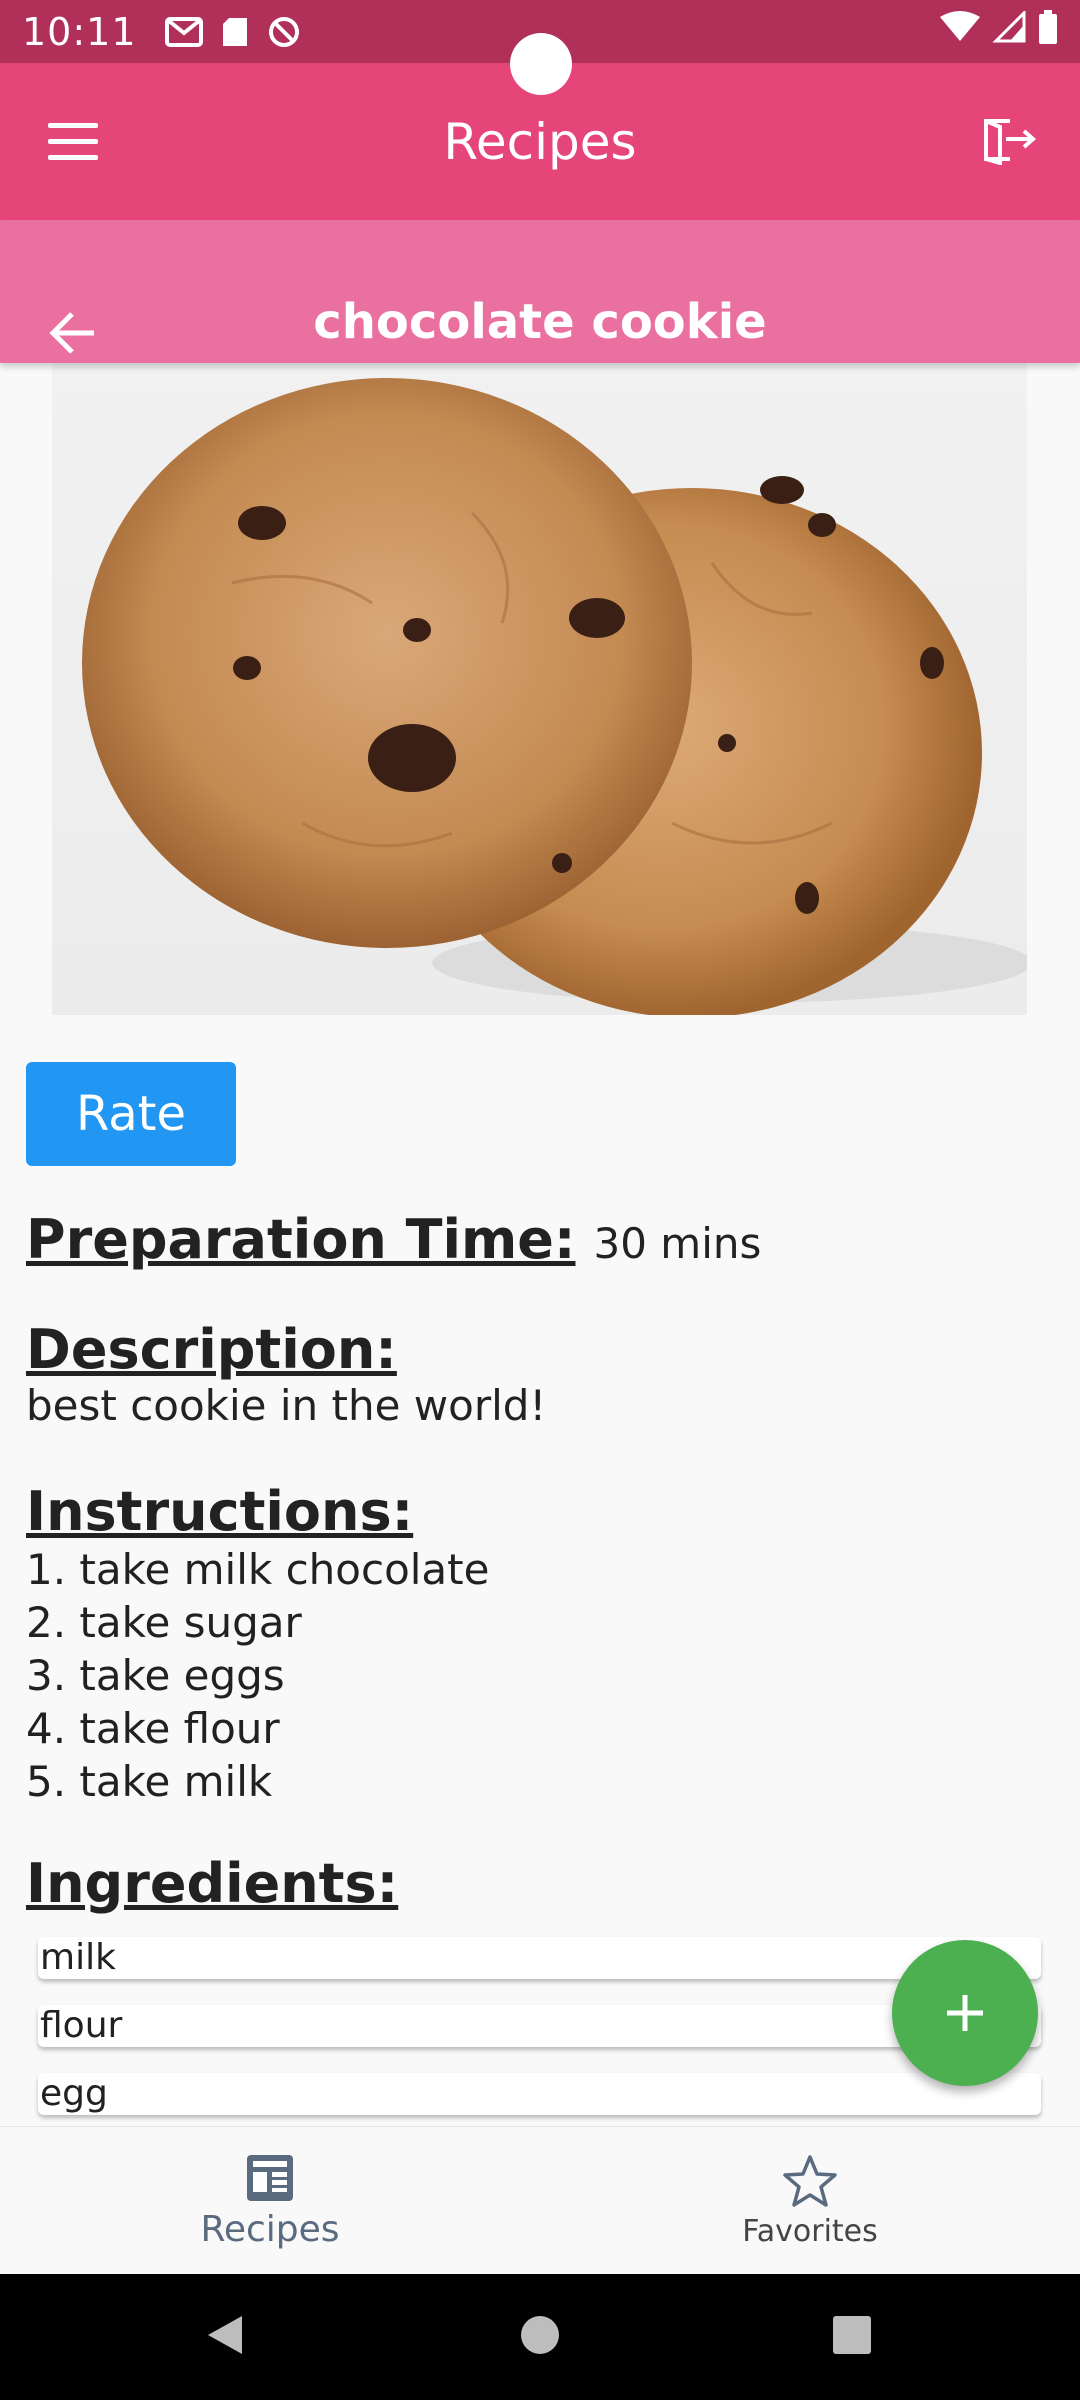 The width and height of the screenshot is (1080, 2400). What do you see at coordinates (286, 1405) in the screenshot?
I see `description-text: best cookie in the world!` at bounding box center [286, 1405].